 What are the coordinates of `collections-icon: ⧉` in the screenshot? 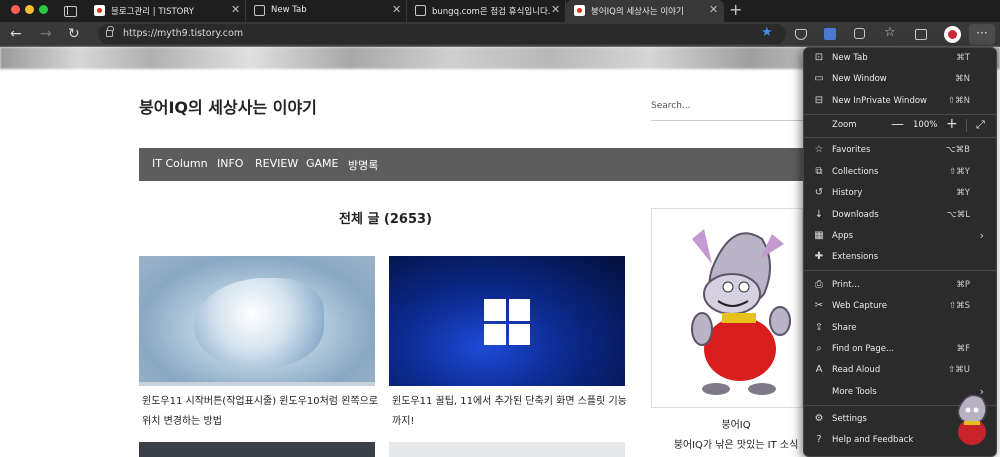 It's located at (819, 171).